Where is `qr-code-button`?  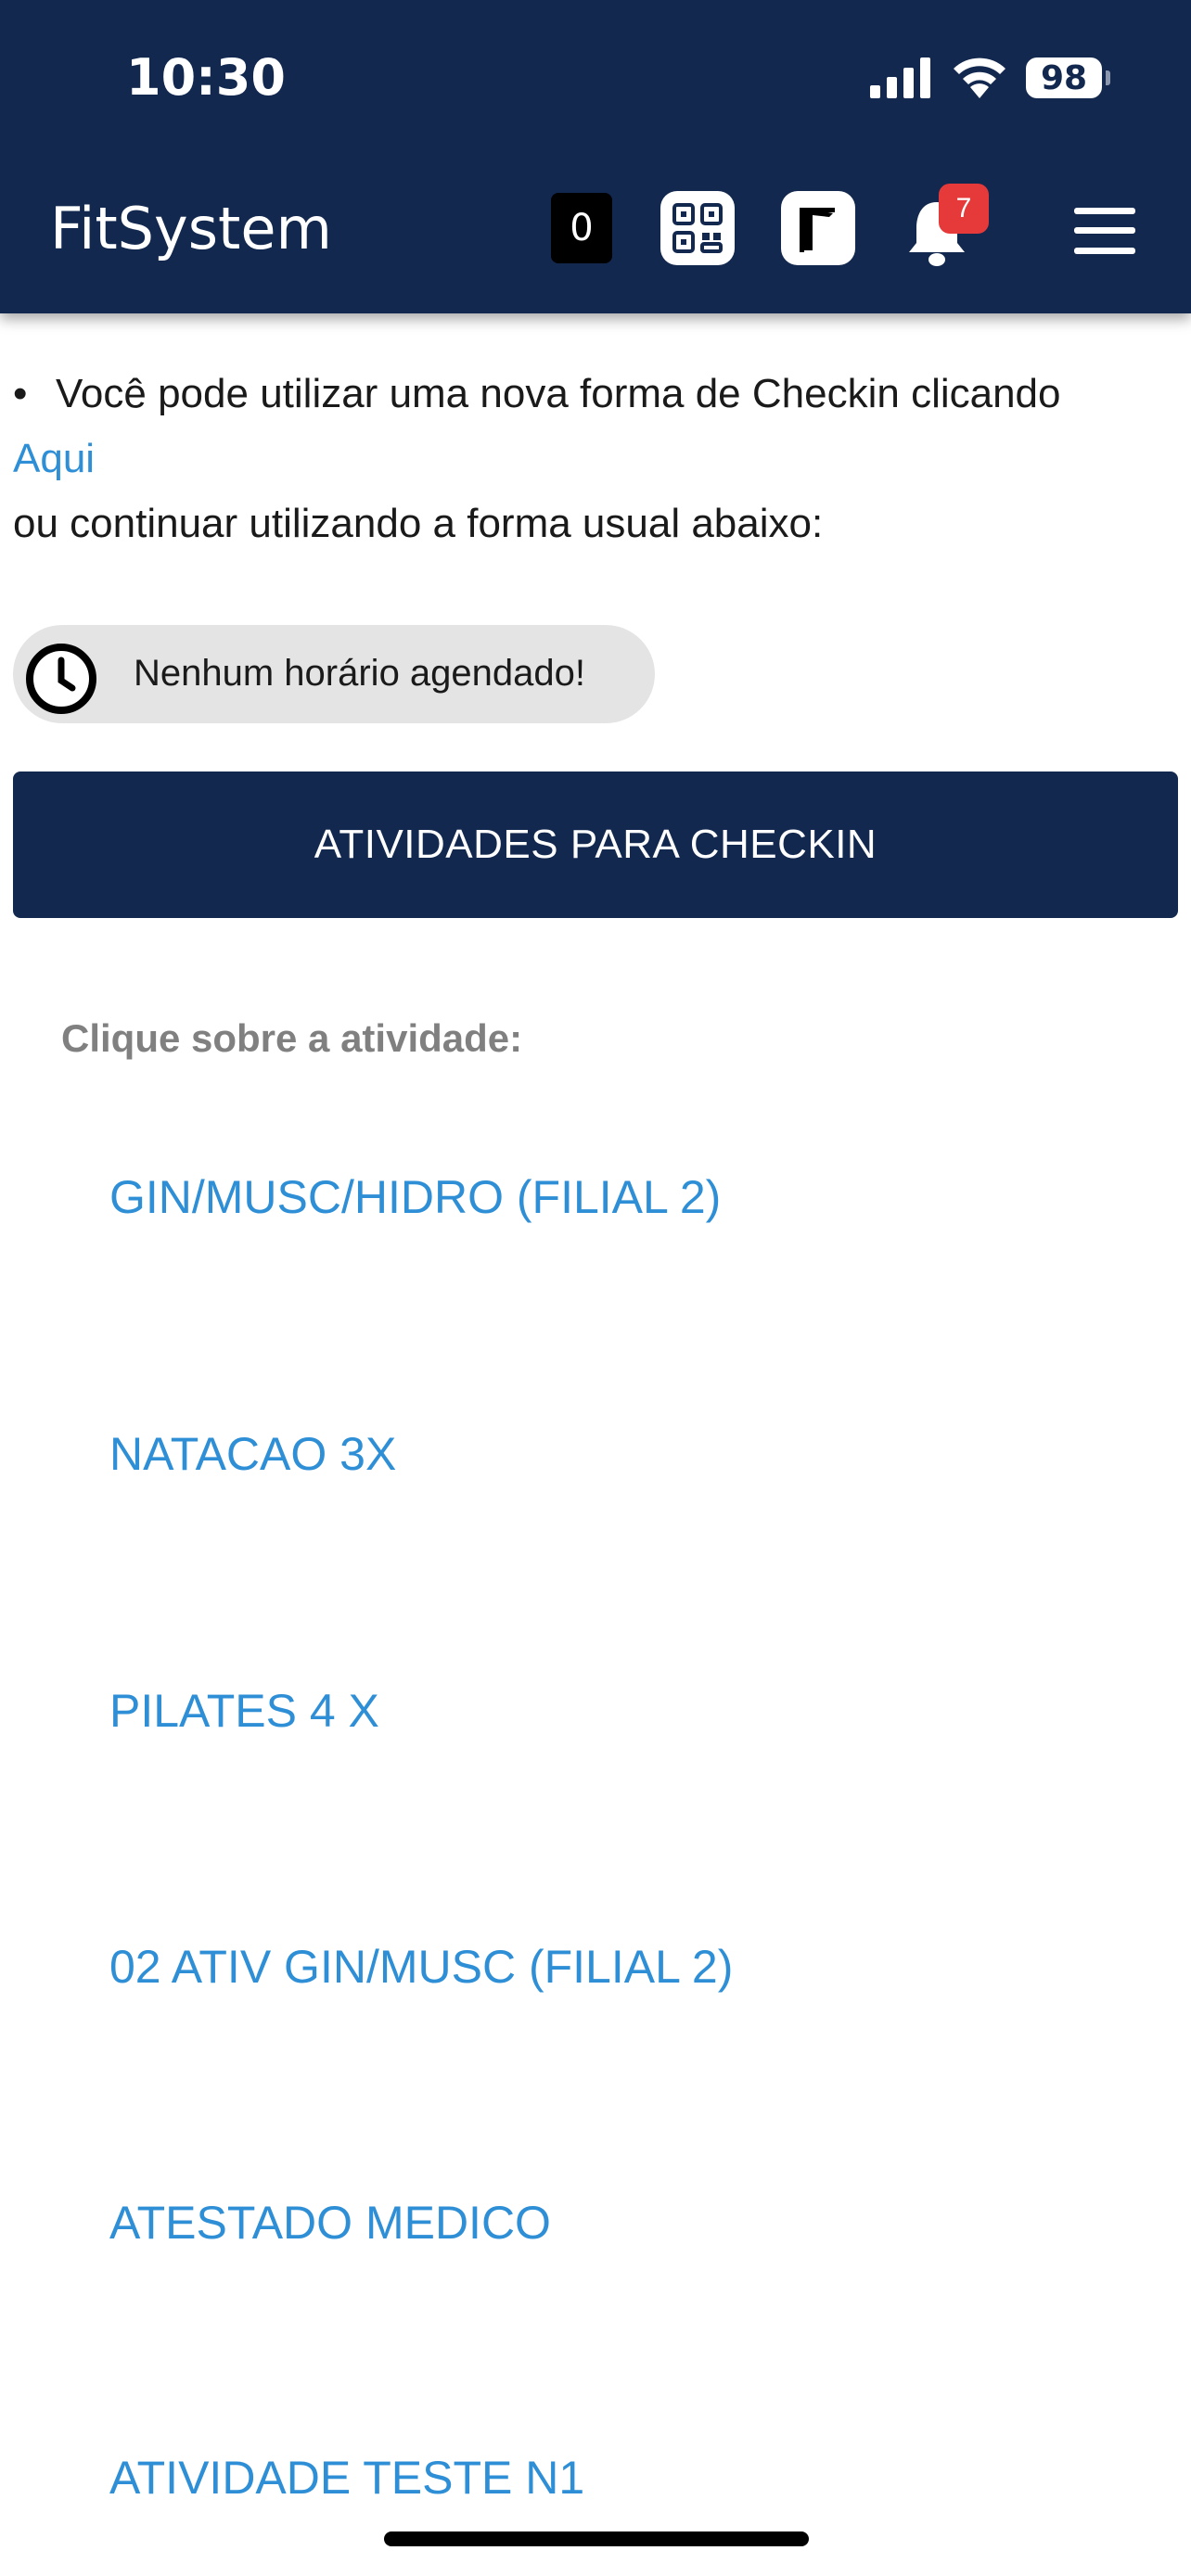
qr-code-button is located at coordinates (697, 228).